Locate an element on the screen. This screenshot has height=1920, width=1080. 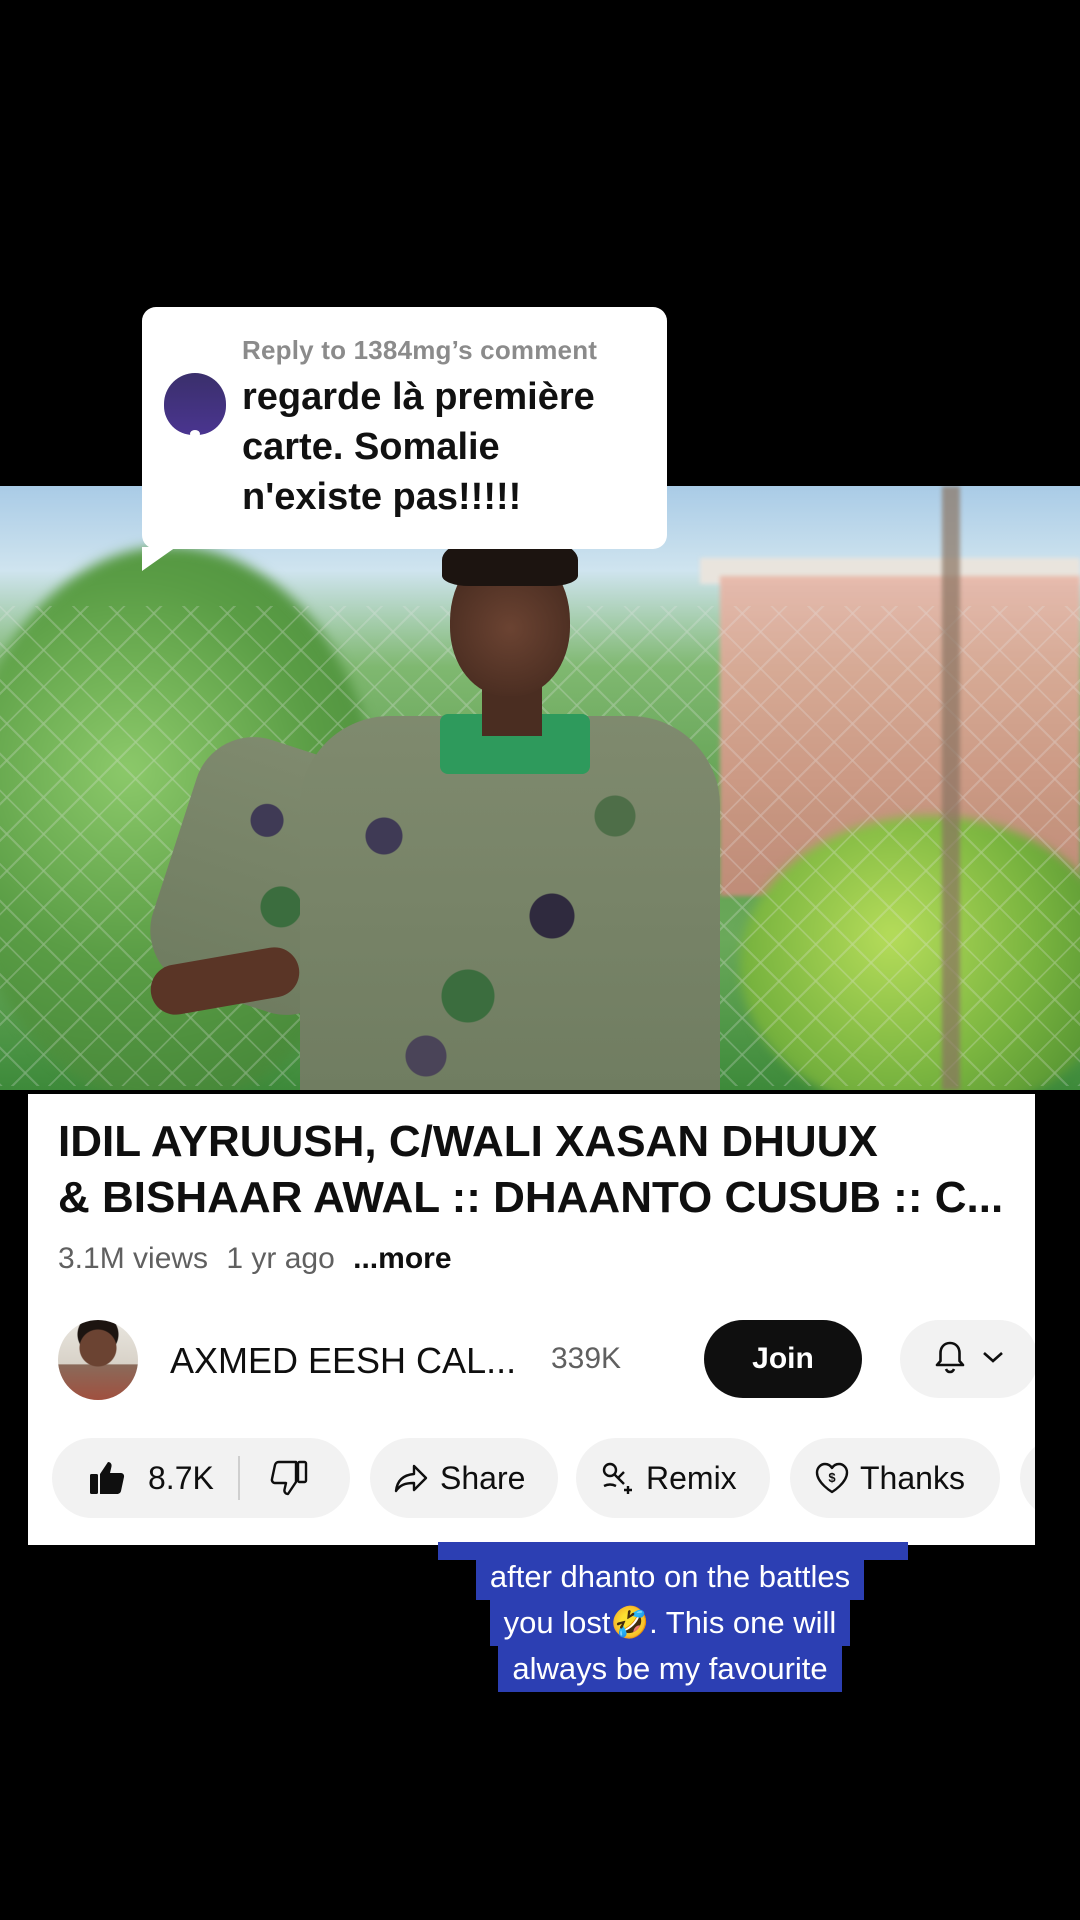
view-count: 3.1M views is located at coordinates (133, 1258).